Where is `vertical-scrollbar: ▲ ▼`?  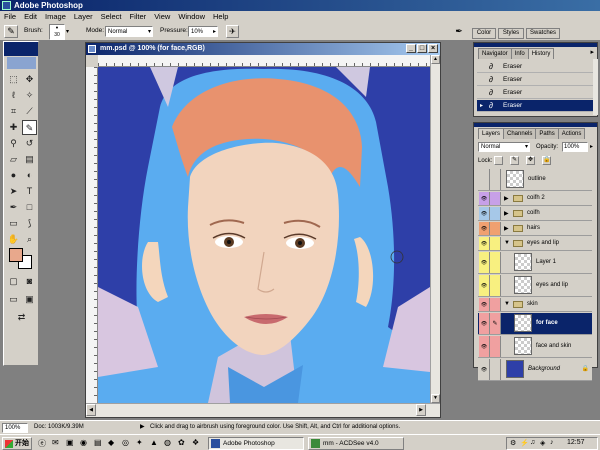
vertical-scrollbar: ▲ ▼ is located at coordinates (435, 229).